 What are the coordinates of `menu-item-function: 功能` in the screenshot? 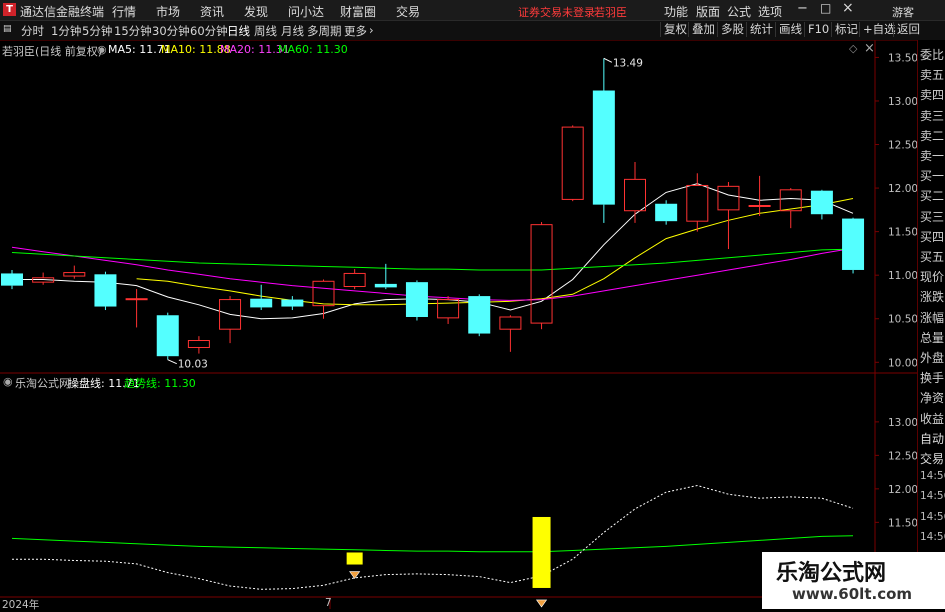 It's located at (676, 11).